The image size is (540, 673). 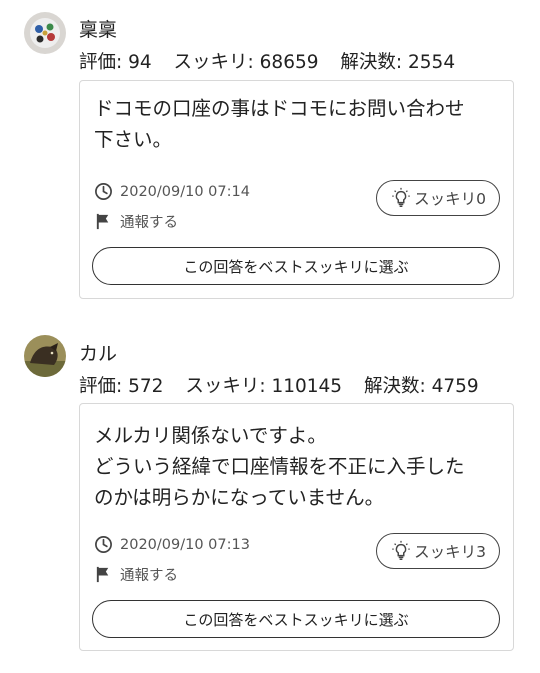 I want to click on rating-stat: 評価: 572, so click(x=121, y=386).